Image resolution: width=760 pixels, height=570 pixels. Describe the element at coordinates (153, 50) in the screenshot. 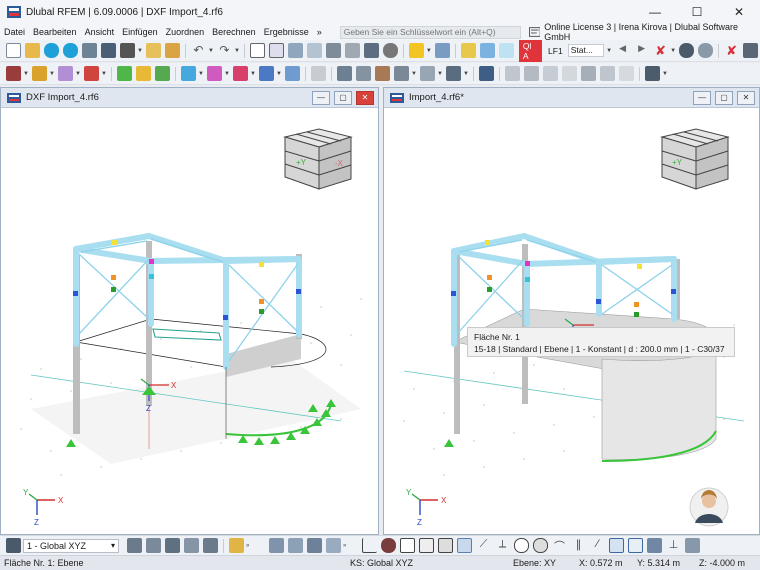

I see `report-icon` at that location.